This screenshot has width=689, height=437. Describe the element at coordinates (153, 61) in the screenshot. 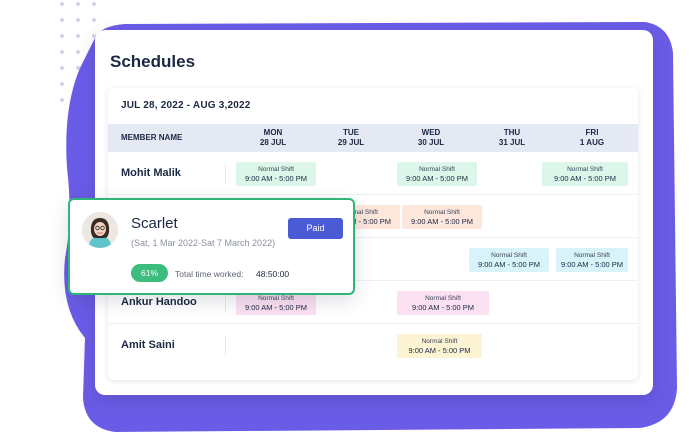

I see `page-title: Schedules` at that location.